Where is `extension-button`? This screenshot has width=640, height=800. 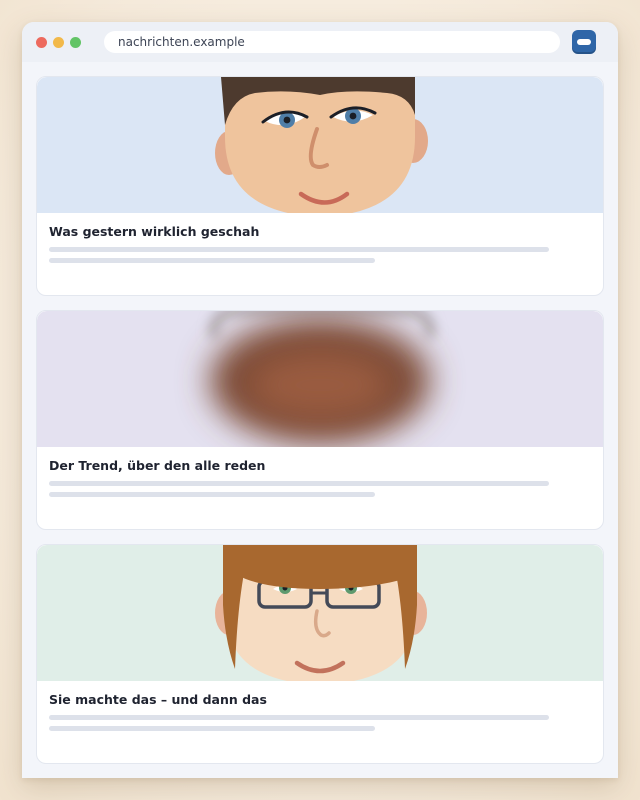 extension-button is located at coordinates (584, 42).